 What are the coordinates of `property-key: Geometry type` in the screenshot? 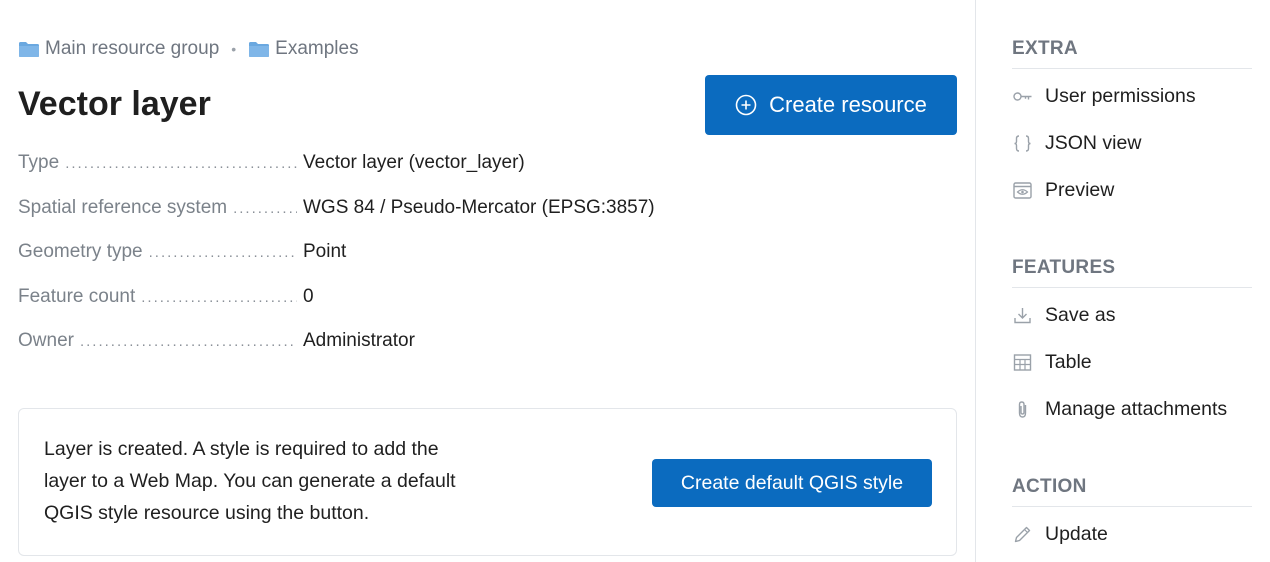 It's located at (80, 251).